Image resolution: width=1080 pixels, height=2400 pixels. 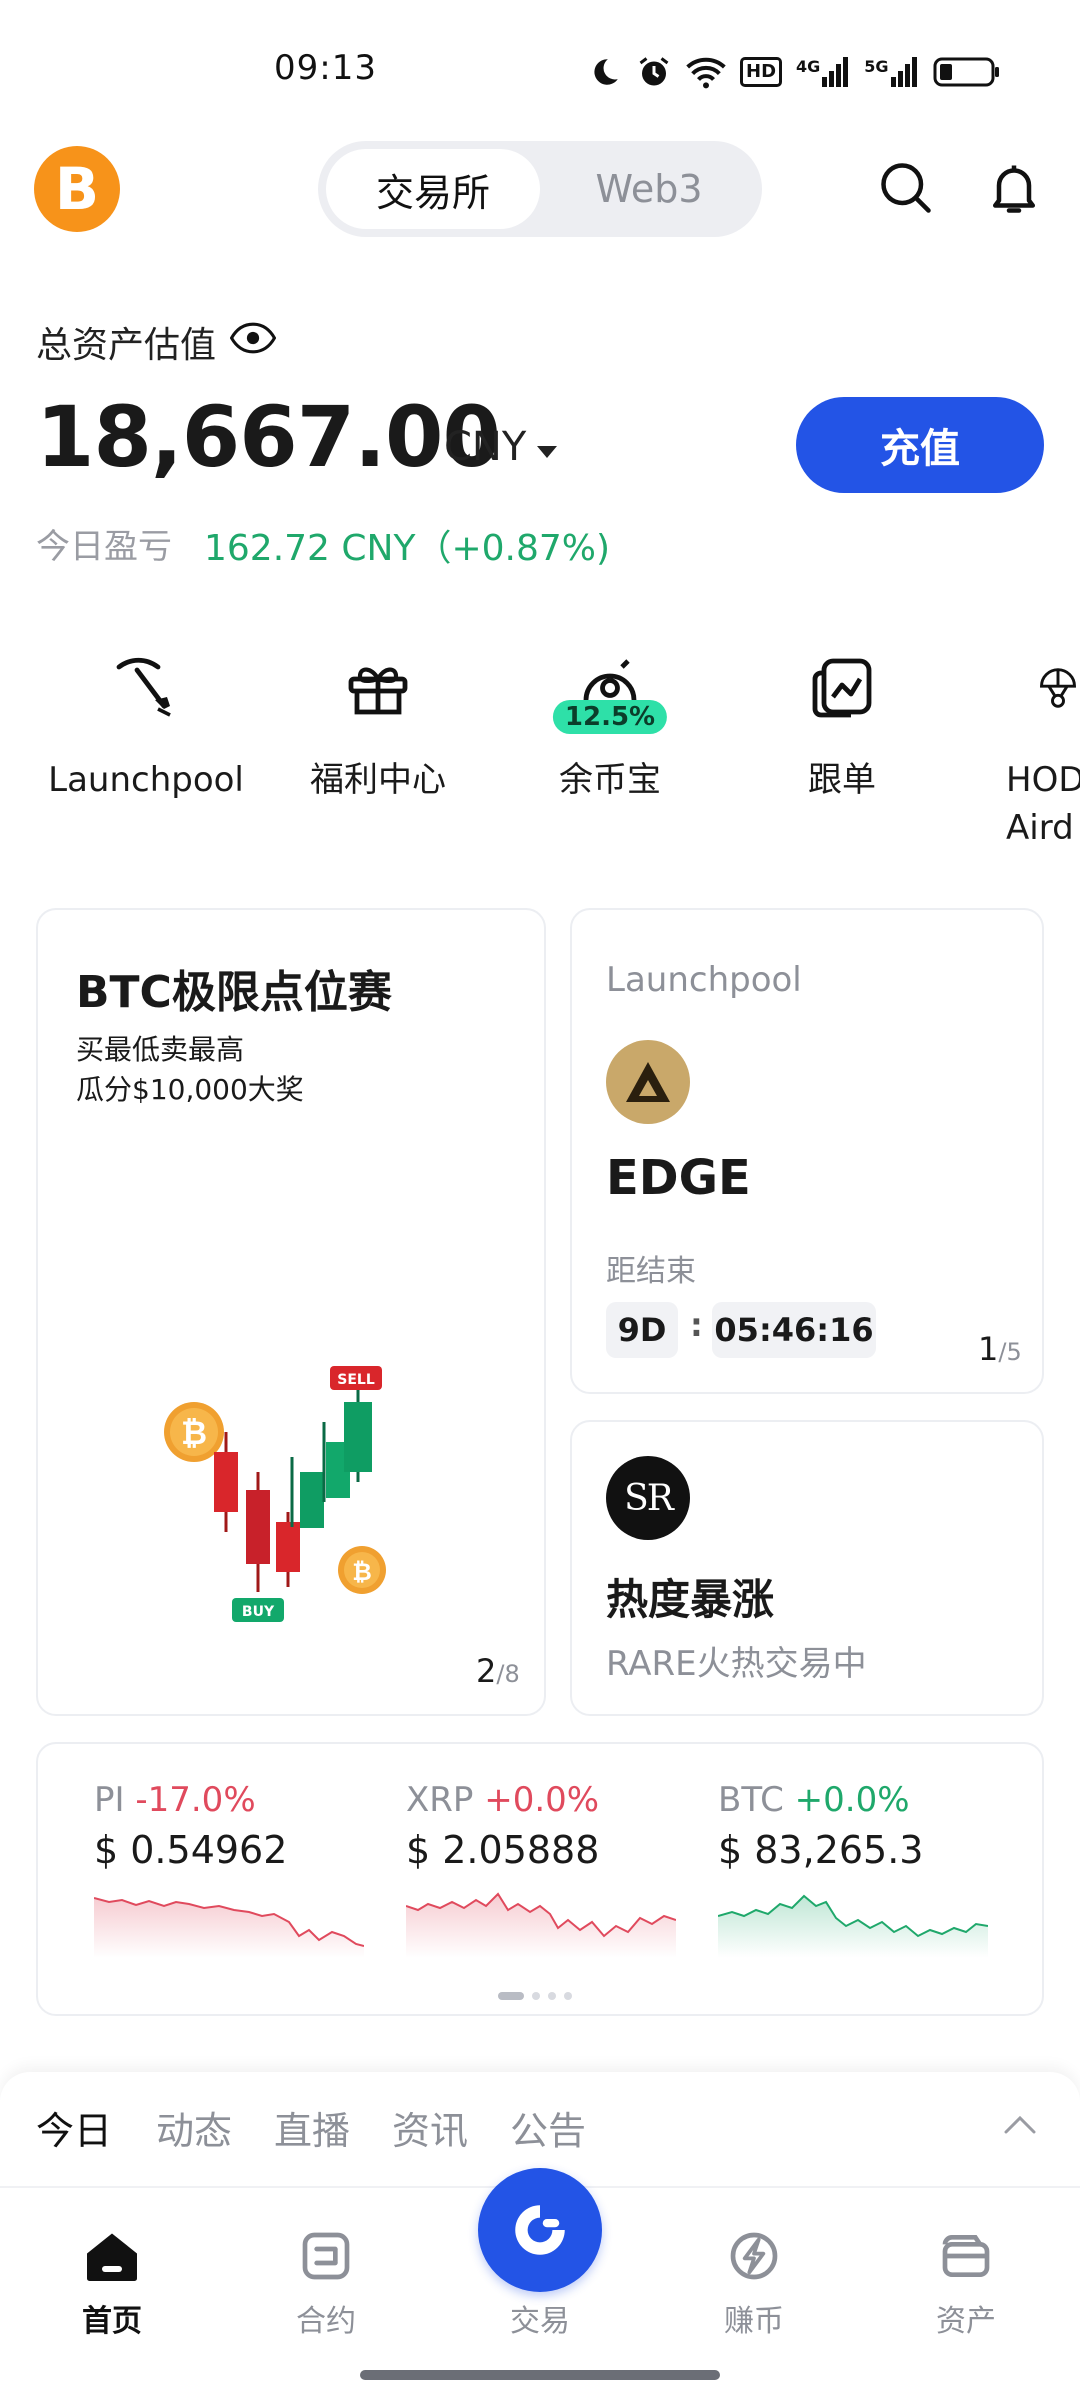 I want to click on edge-token-icon, so click(x=648, y=1082).